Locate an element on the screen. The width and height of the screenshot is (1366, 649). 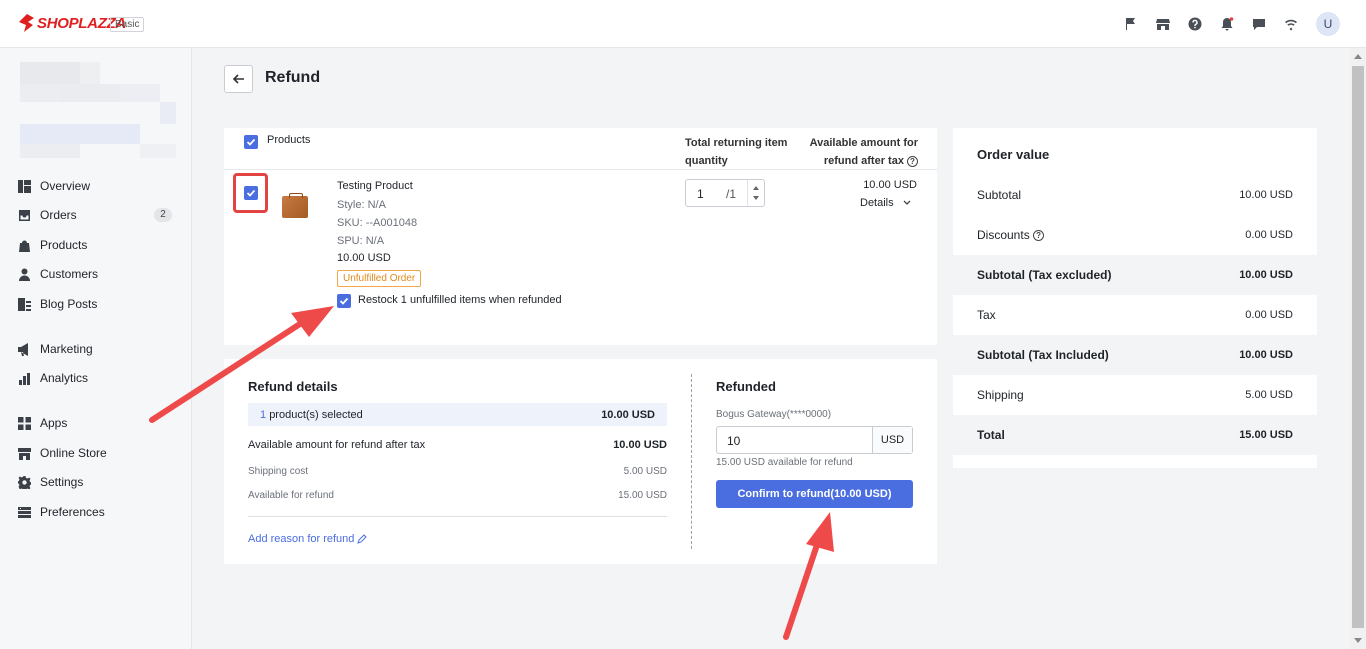
preferences-icon is located at coordinates (24, 512).